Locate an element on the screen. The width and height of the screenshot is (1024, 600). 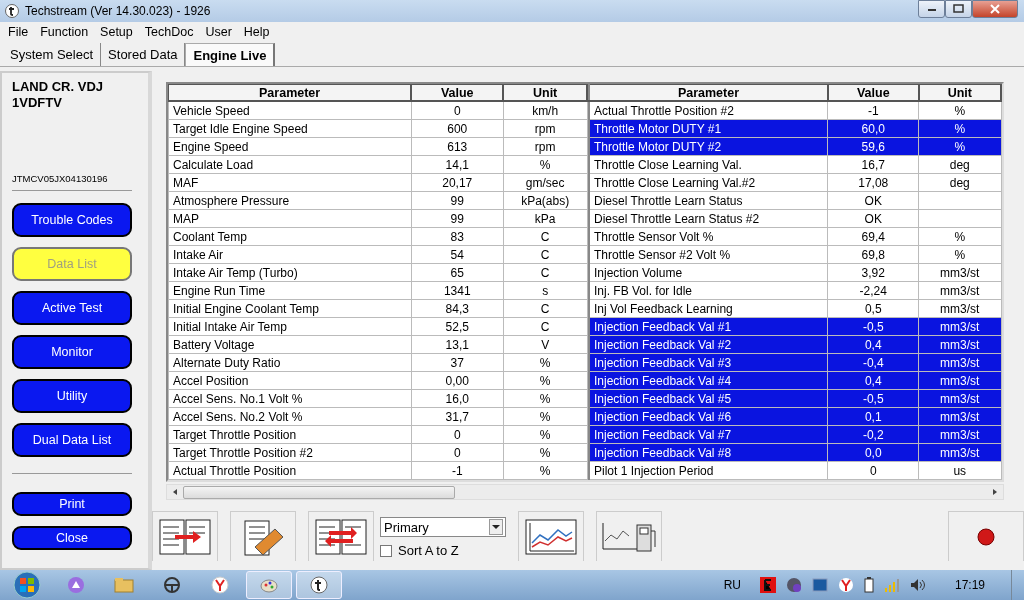
menu-item: Setup is located at coordinates (116, 32).